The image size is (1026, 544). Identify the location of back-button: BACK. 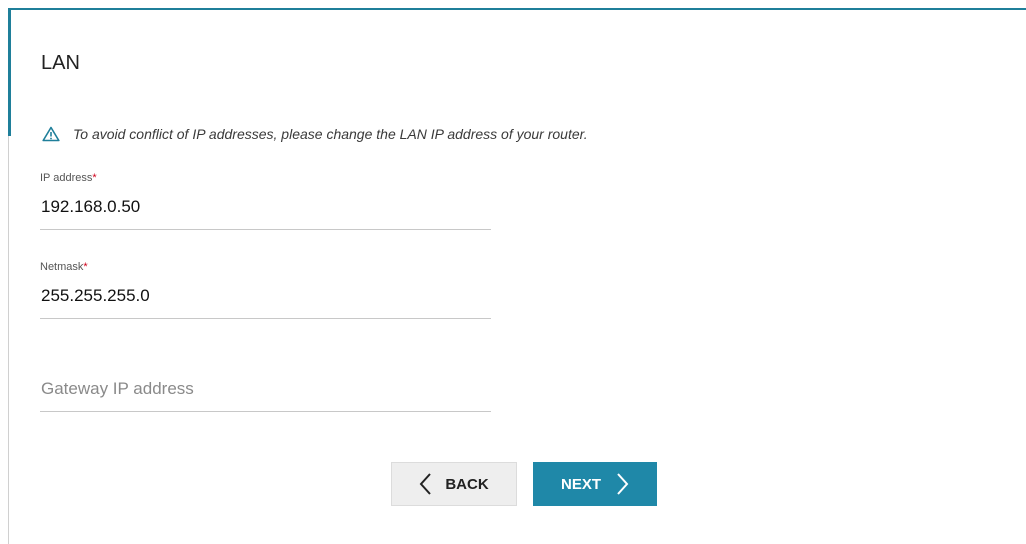
(454, 484).